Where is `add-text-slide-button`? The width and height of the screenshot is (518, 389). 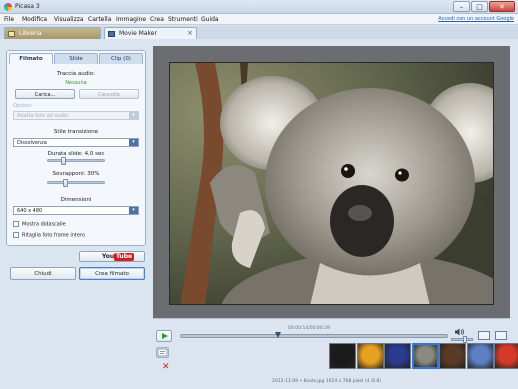 add-text-slide-button is located at coordinates (162, 352).